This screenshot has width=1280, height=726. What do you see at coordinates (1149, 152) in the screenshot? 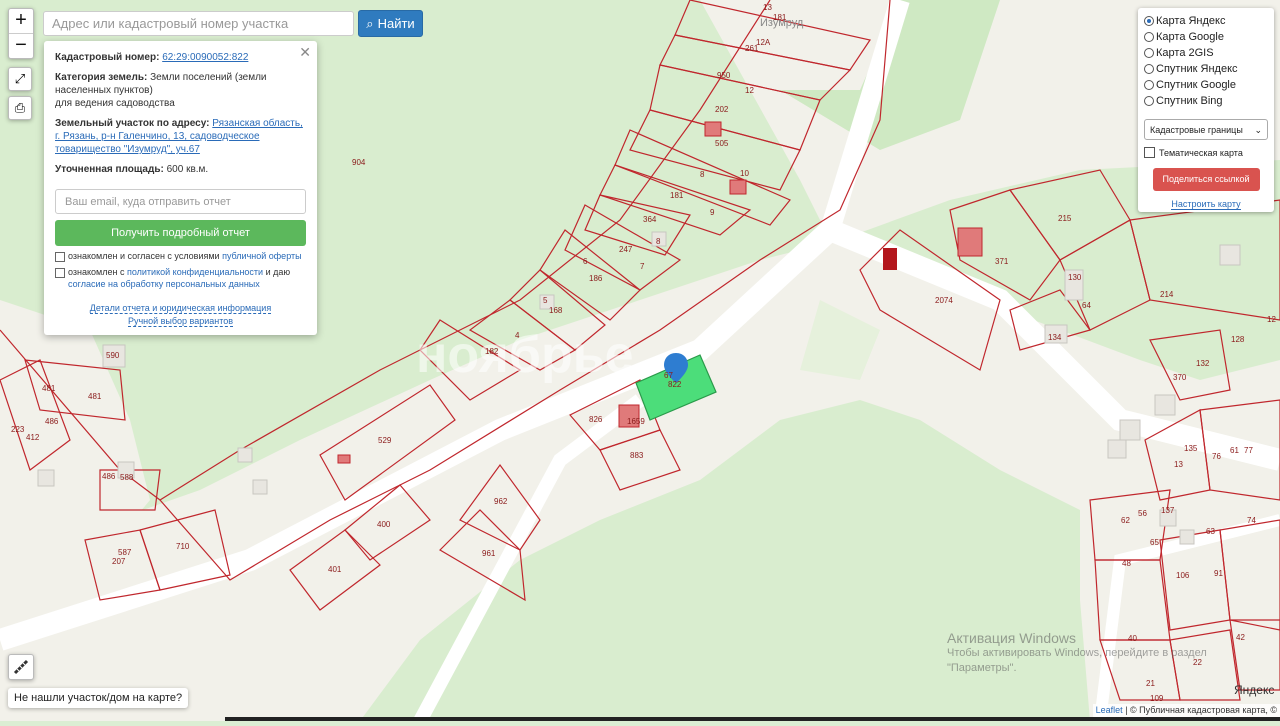
I see `thematic-checkbox` at bounding box center [1149, 152].